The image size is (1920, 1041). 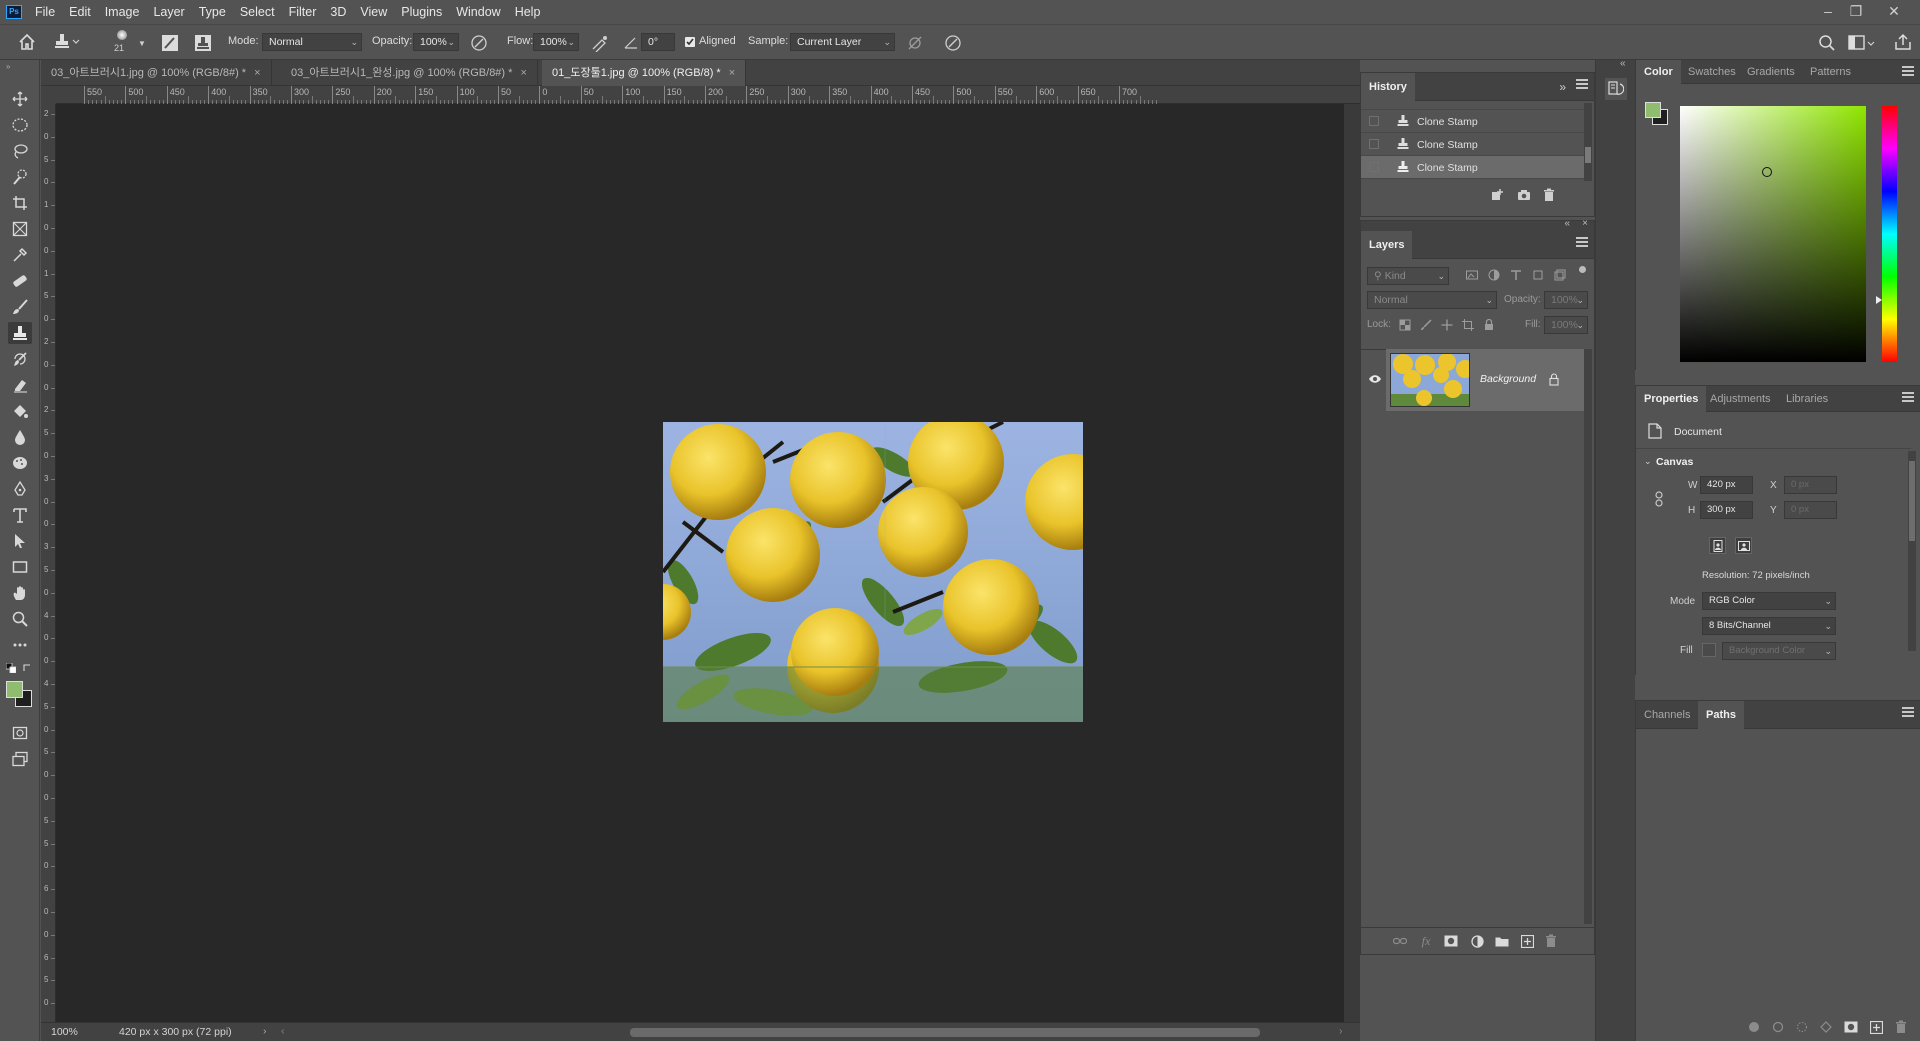 What do you see at coordinates (1828, 11) in the screenshot?
I see `minimize-icon: –` at bounding box center [1828, 11].